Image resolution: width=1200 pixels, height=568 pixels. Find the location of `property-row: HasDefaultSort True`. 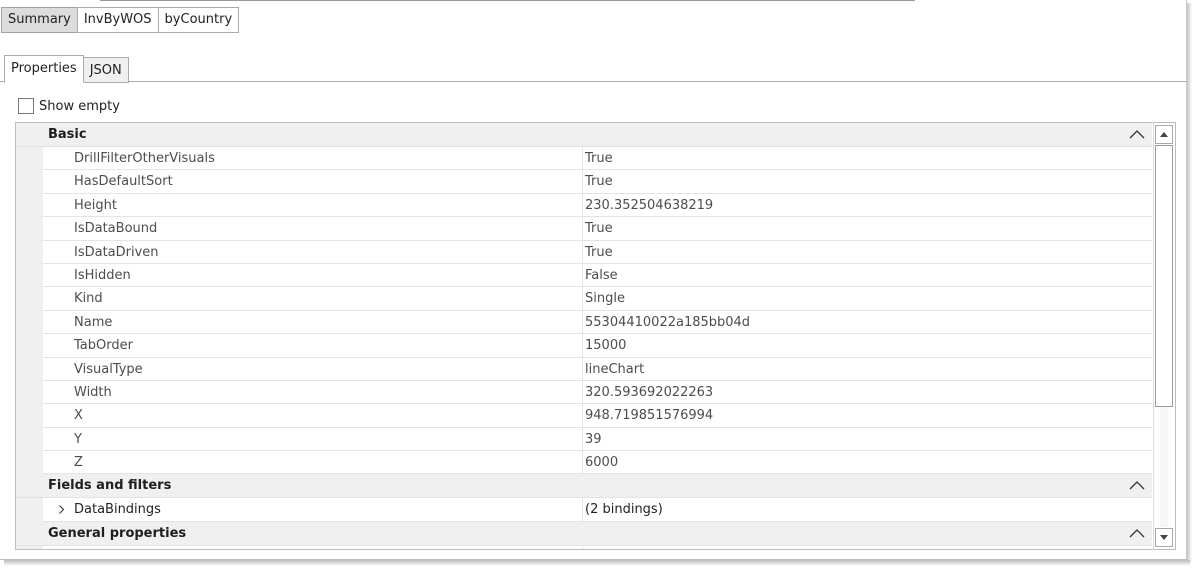

property-row: HasDefaultSort True is located at coordinates (597, 182).